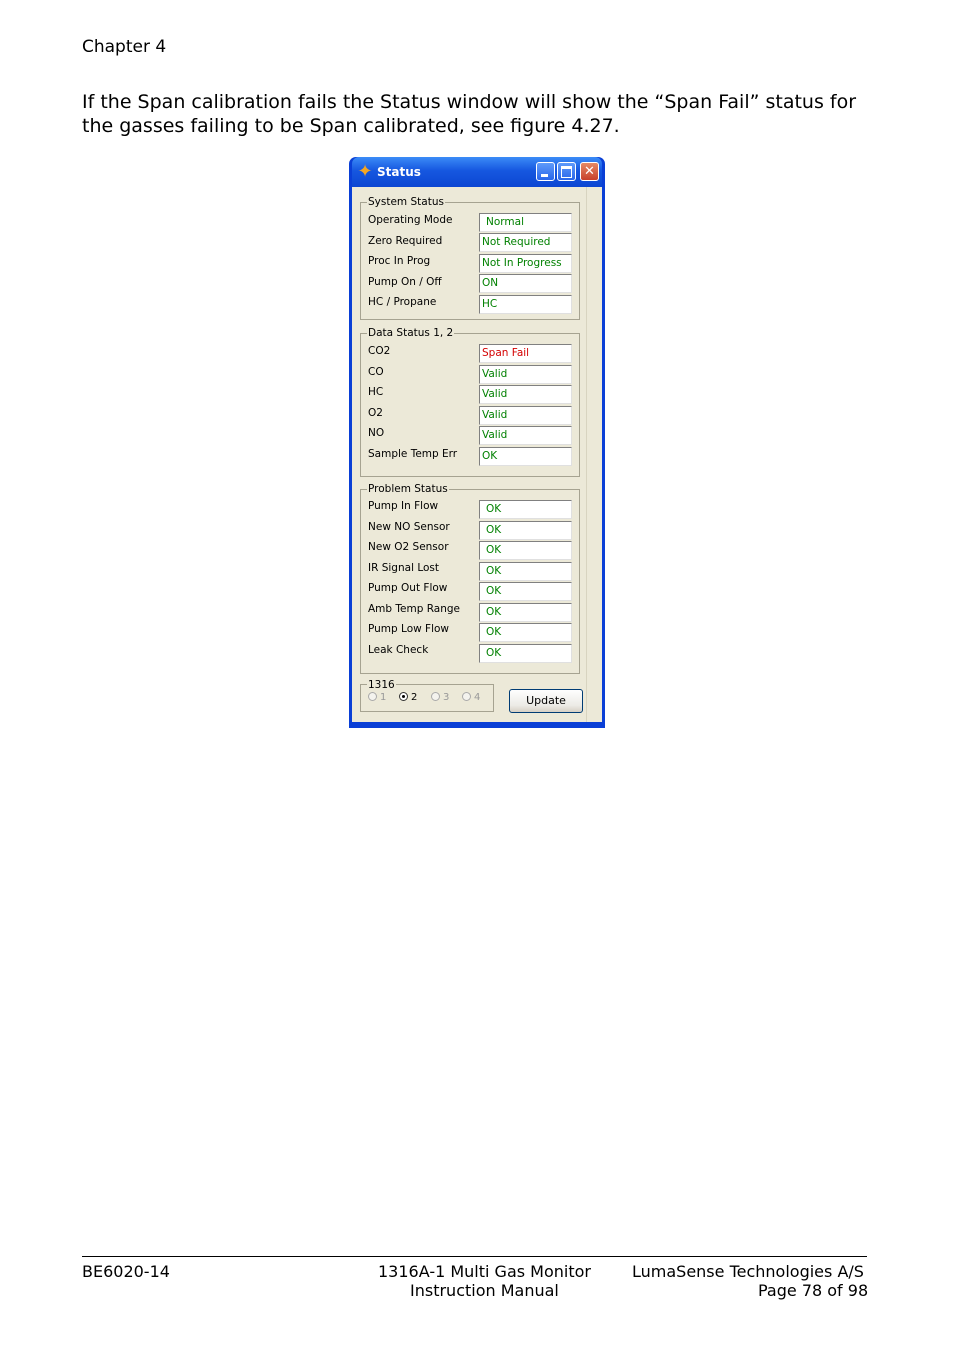  What do you see at coordinates (525, 283) in the screenshot?
I see `status-field: ON` at bounding box center [525, 283].